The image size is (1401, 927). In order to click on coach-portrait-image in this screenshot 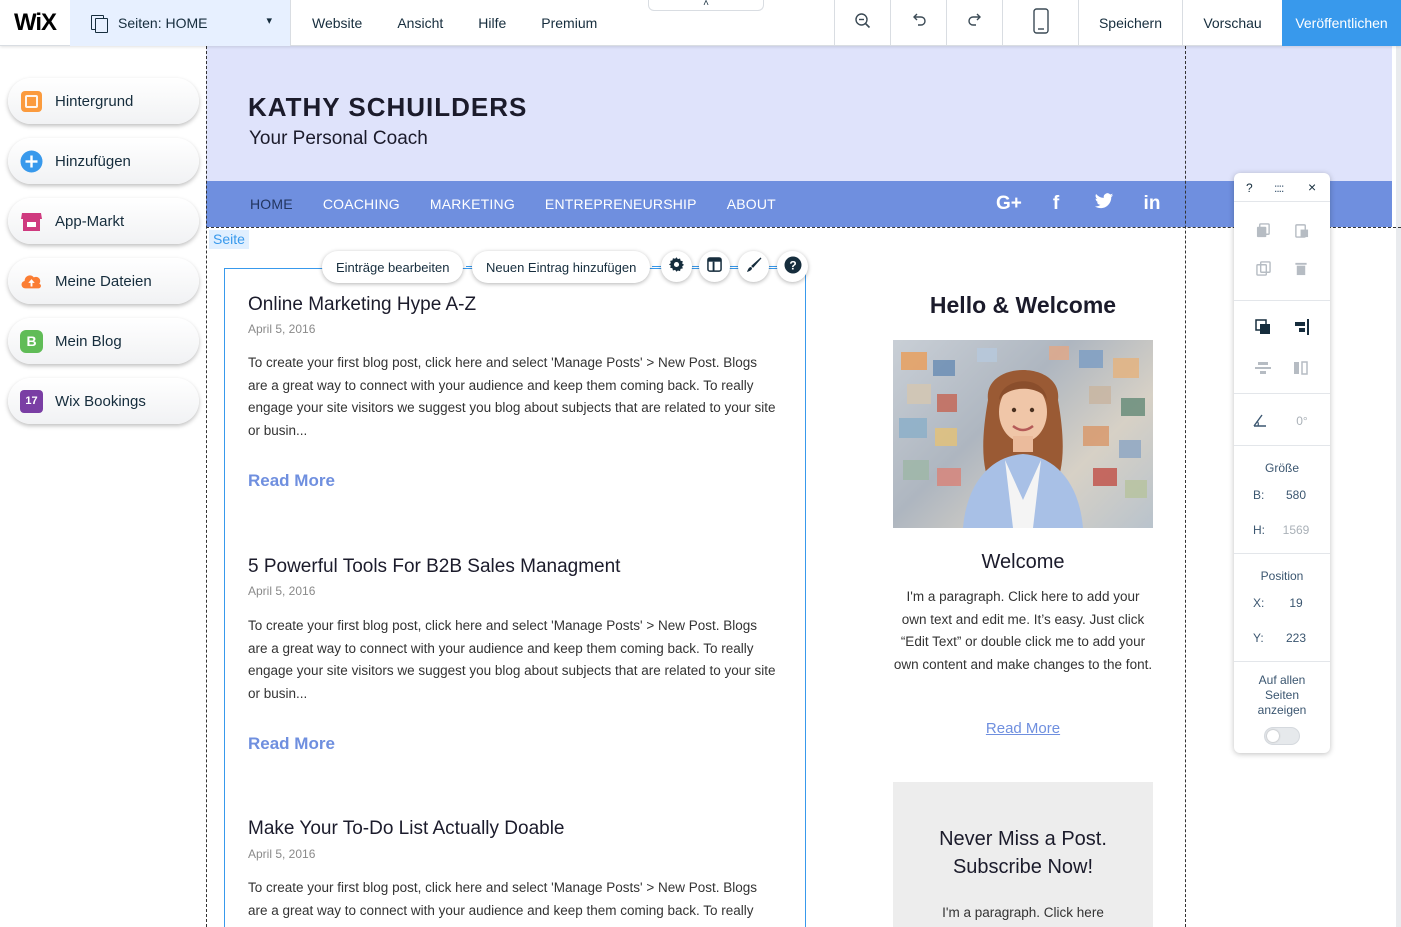, I will do `click(1023, 434)`.